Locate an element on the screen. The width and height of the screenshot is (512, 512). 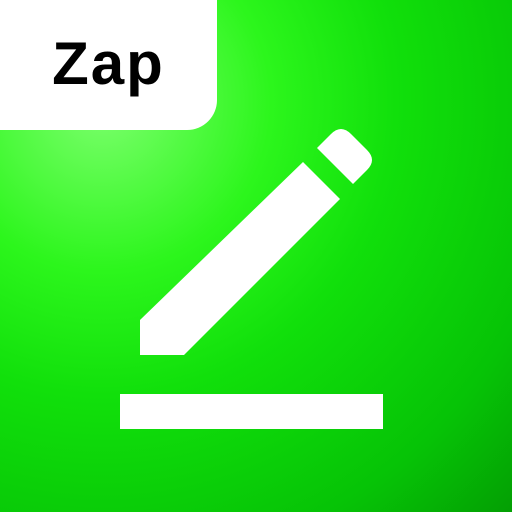
pencil-body is located at coordinates (240, 258).